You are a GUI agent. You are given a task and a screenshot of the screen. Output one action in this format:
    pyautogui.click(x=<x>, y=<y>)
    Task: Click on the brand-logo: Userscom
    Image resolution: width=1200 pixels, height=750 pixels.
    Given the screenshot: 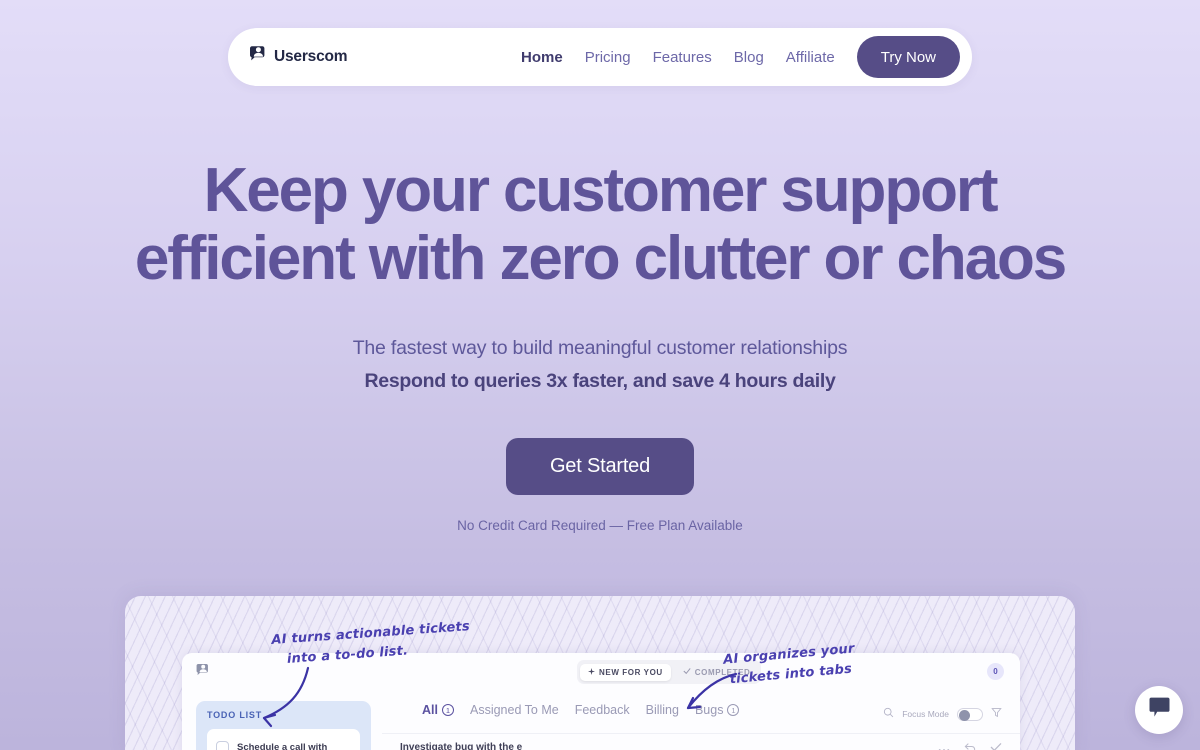 What is the action you would take?
    pyautogui.click(x=298, y=57)
    